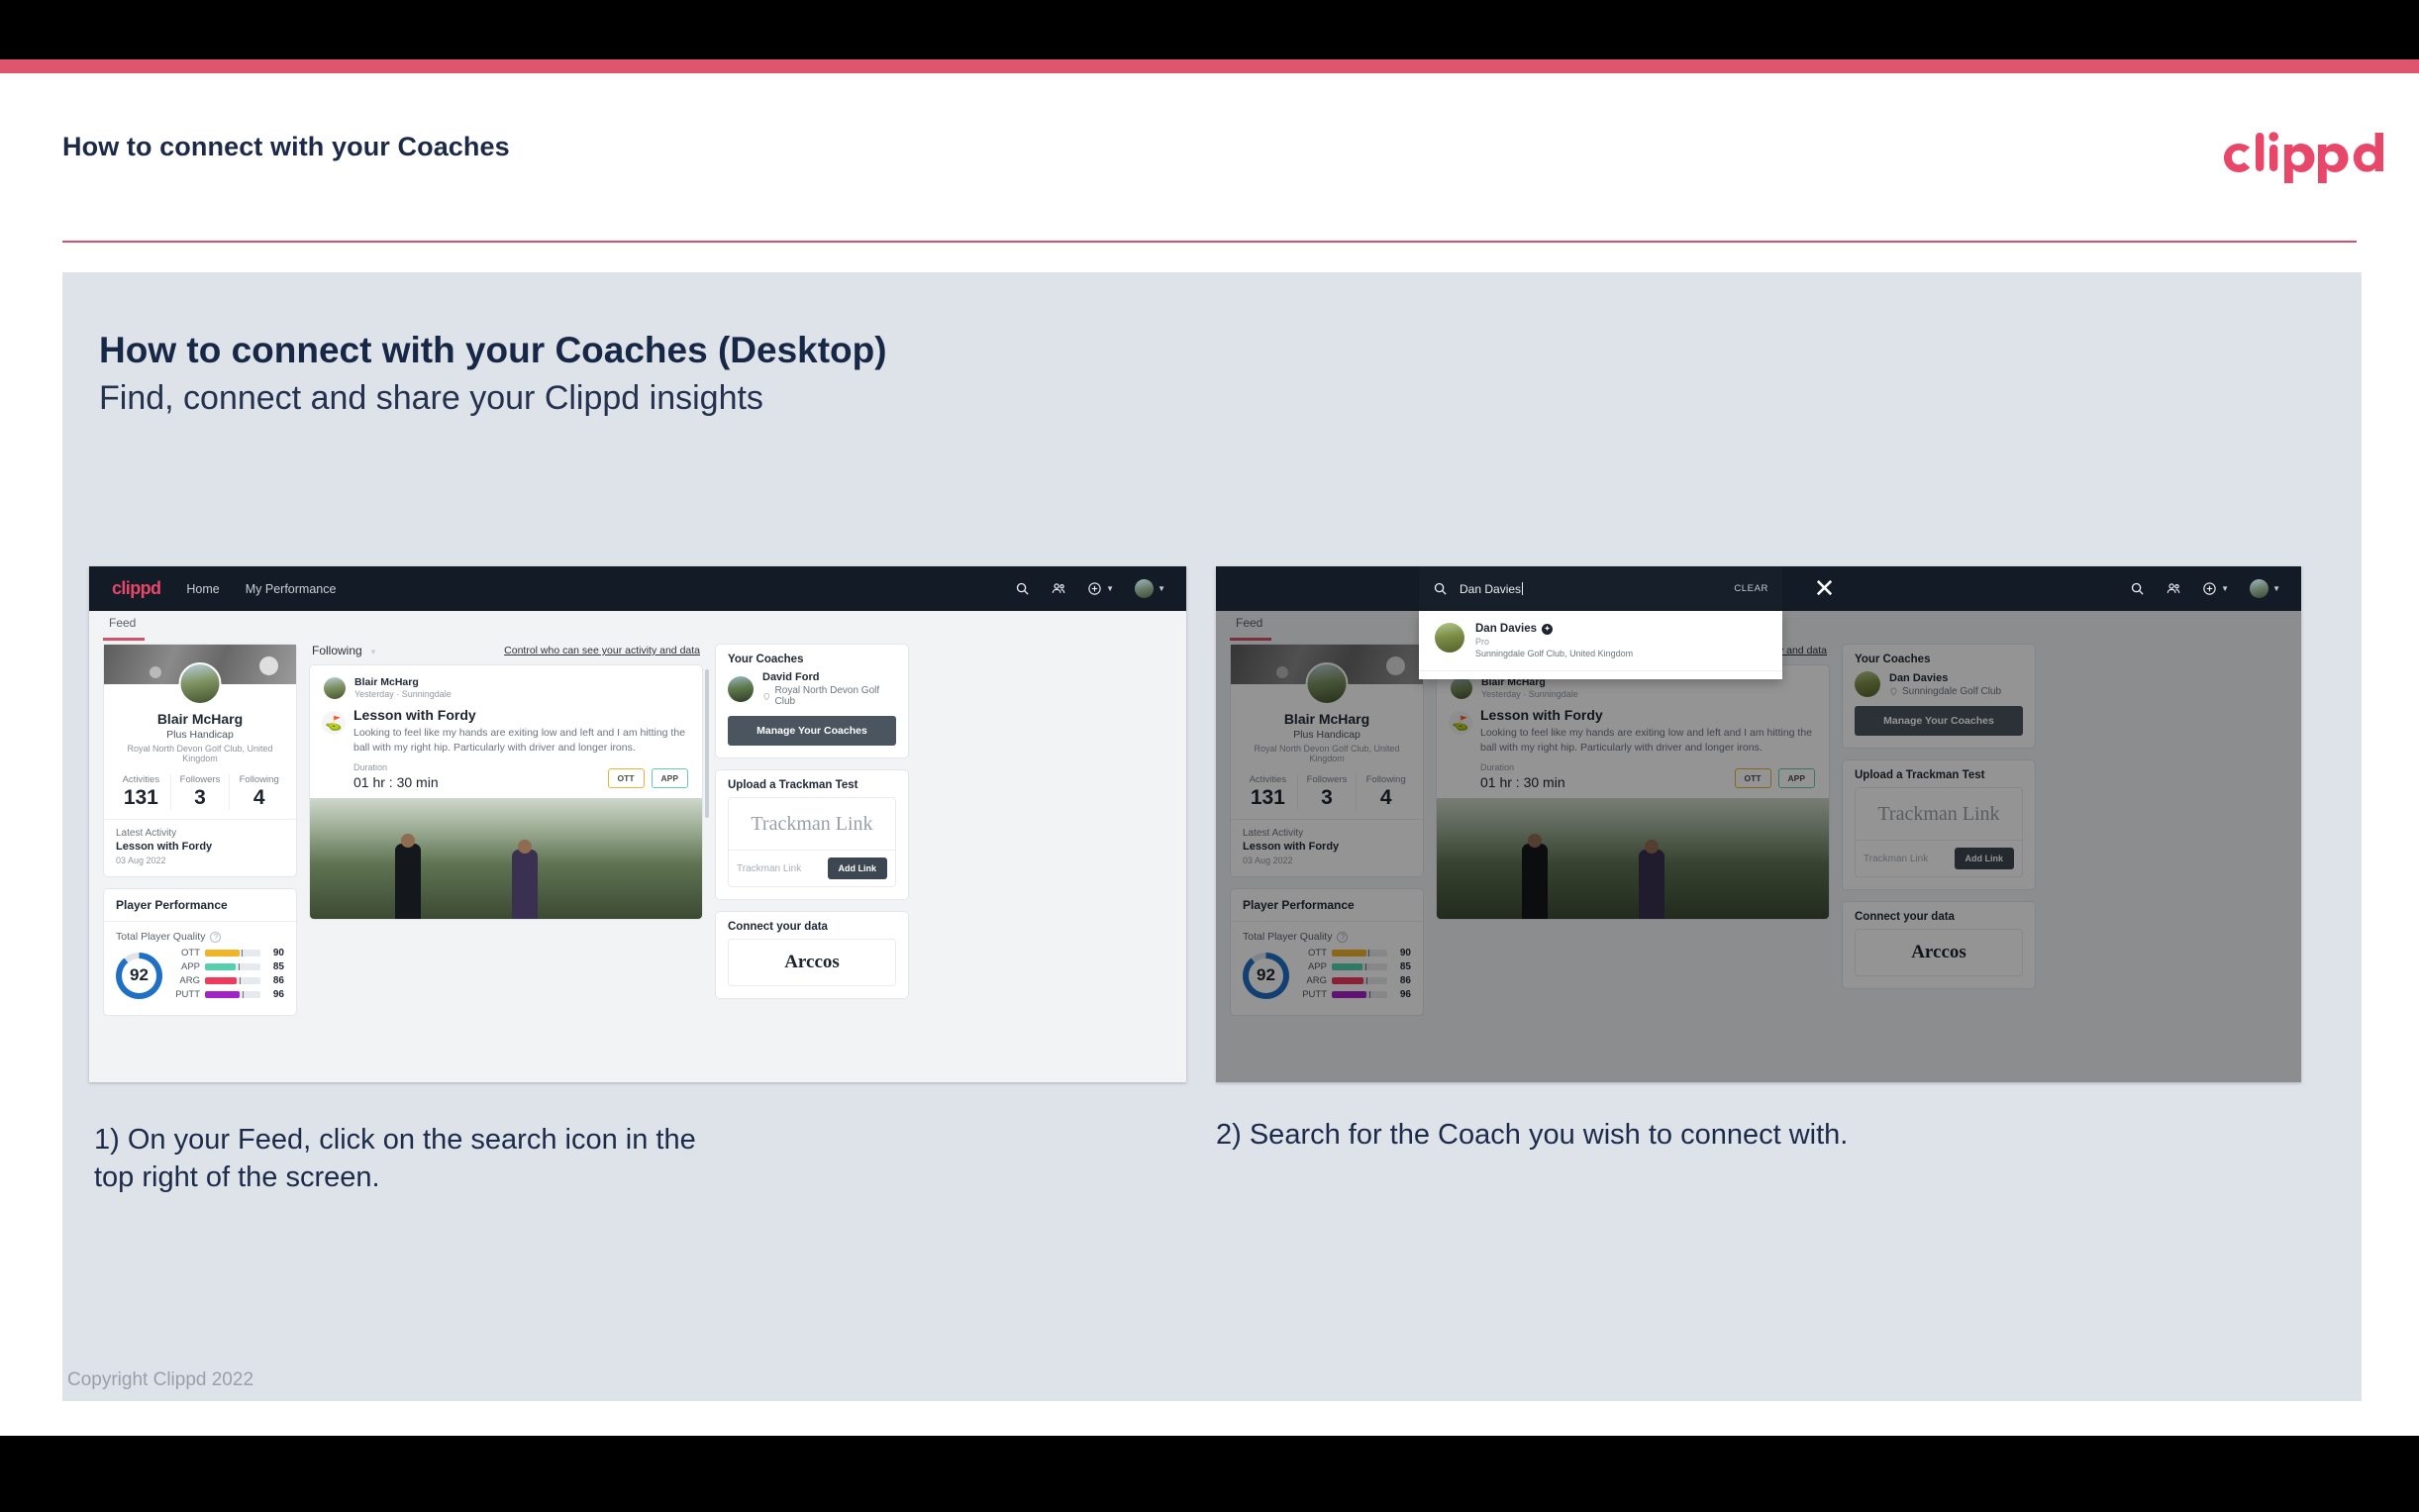 Image resolution: width=2419 pixels, height=1512 pixels. What do you see at coordinates (707, 743) in the screenshot?
I see `feed-scrollbar` at bounding box center [707, 743].